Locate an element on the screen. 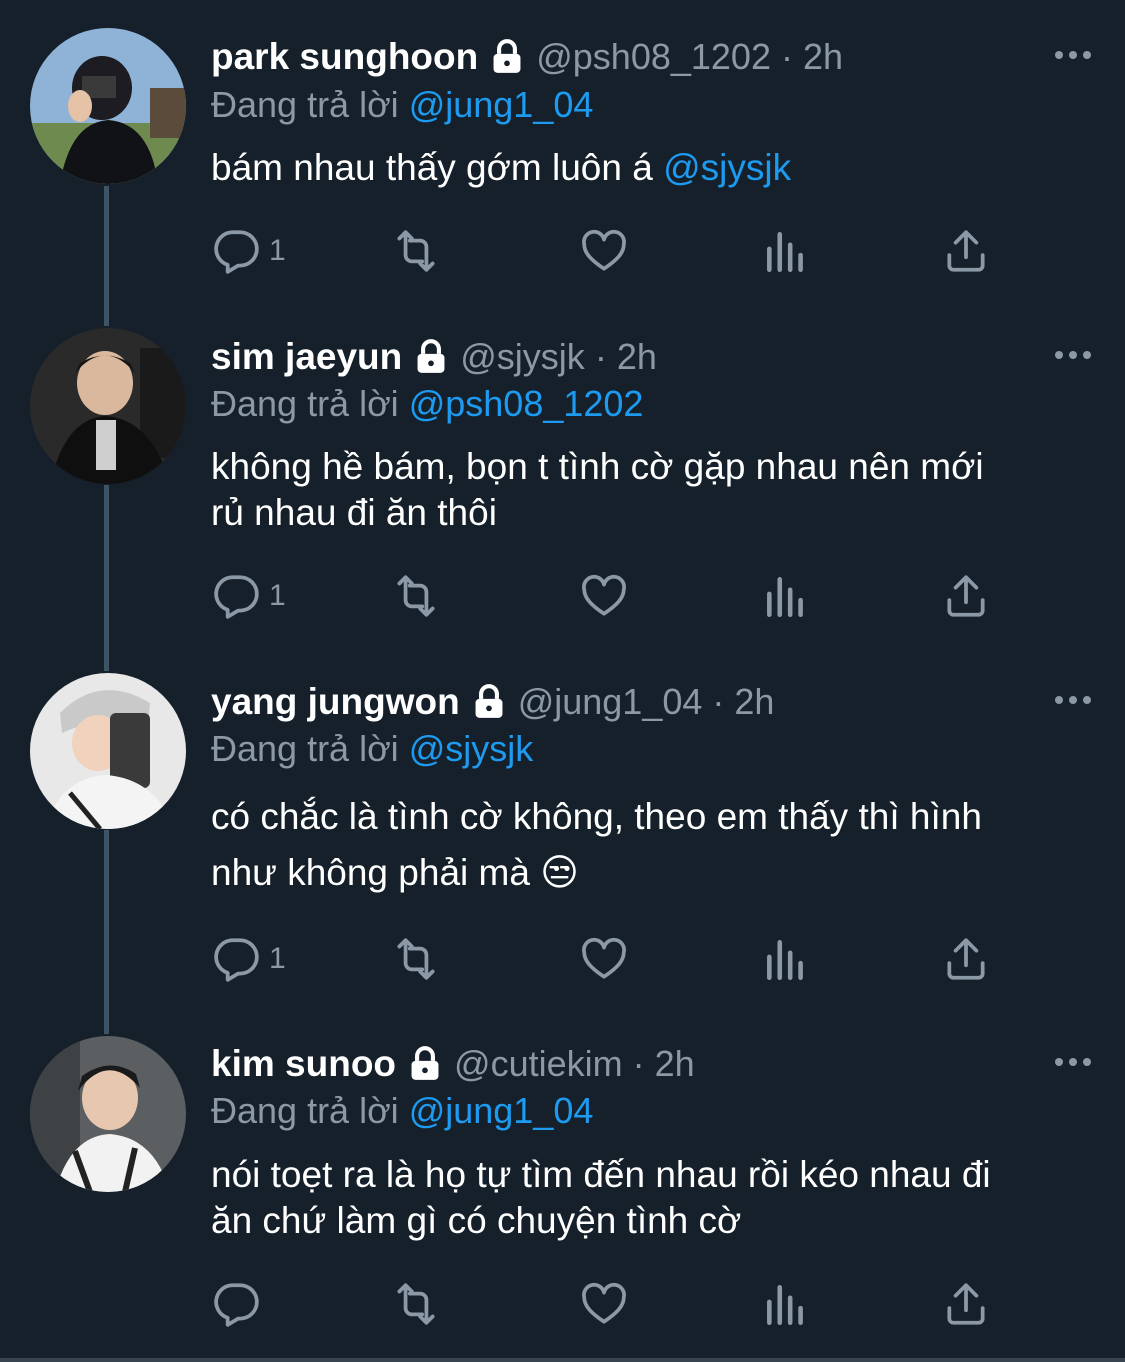 This screenshot has width=1125, height=1362. replying-to: Đang trả lời @psh08_1202 is located at coordinates (427, 404).